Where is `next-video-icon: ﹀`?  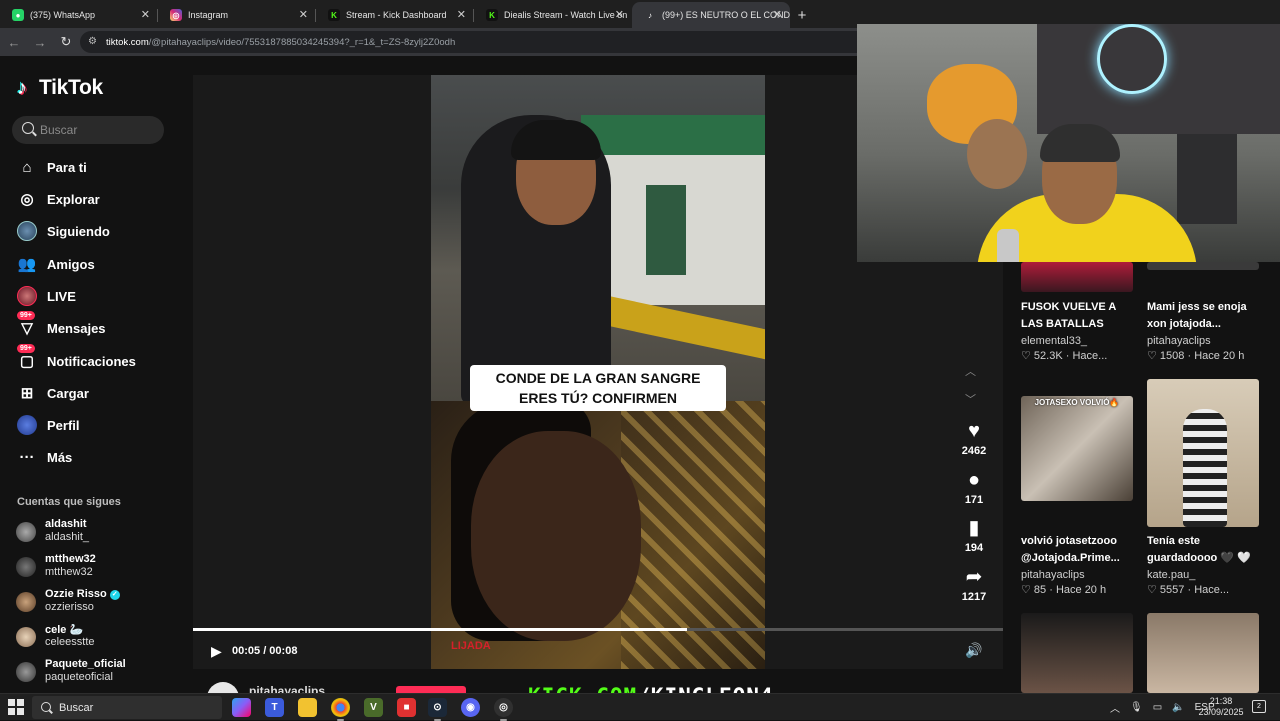
next-video-icon: ﹀ is located at coordinates (970, 399).